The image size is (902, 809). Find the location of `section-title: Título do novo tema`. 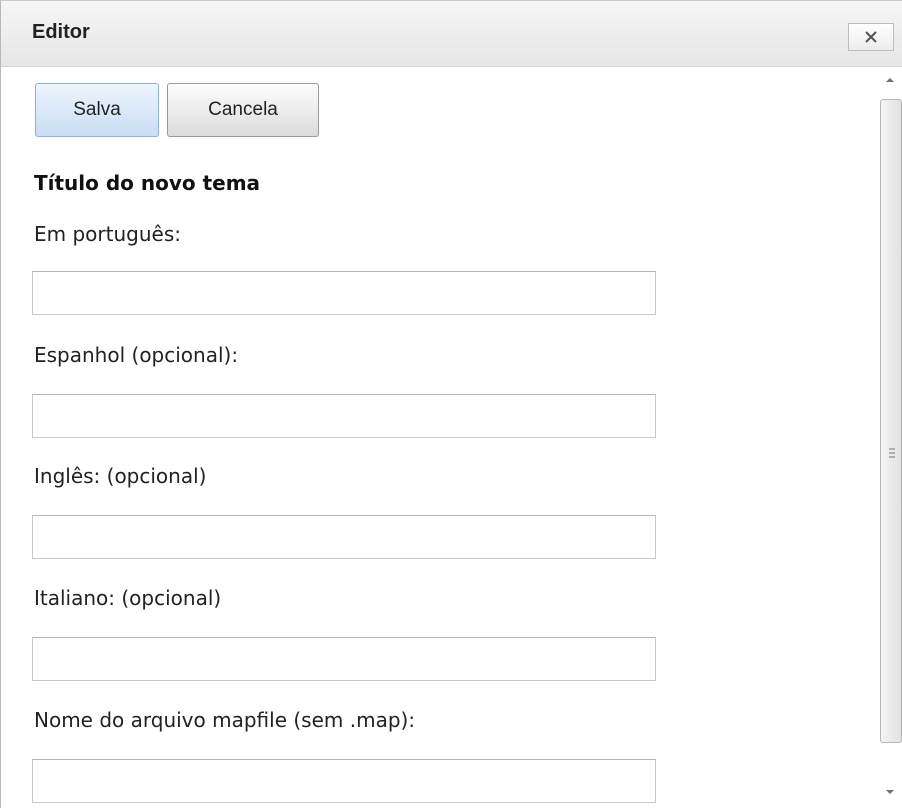

section-title: Título do novo tema is located at coordinates (147, 183).